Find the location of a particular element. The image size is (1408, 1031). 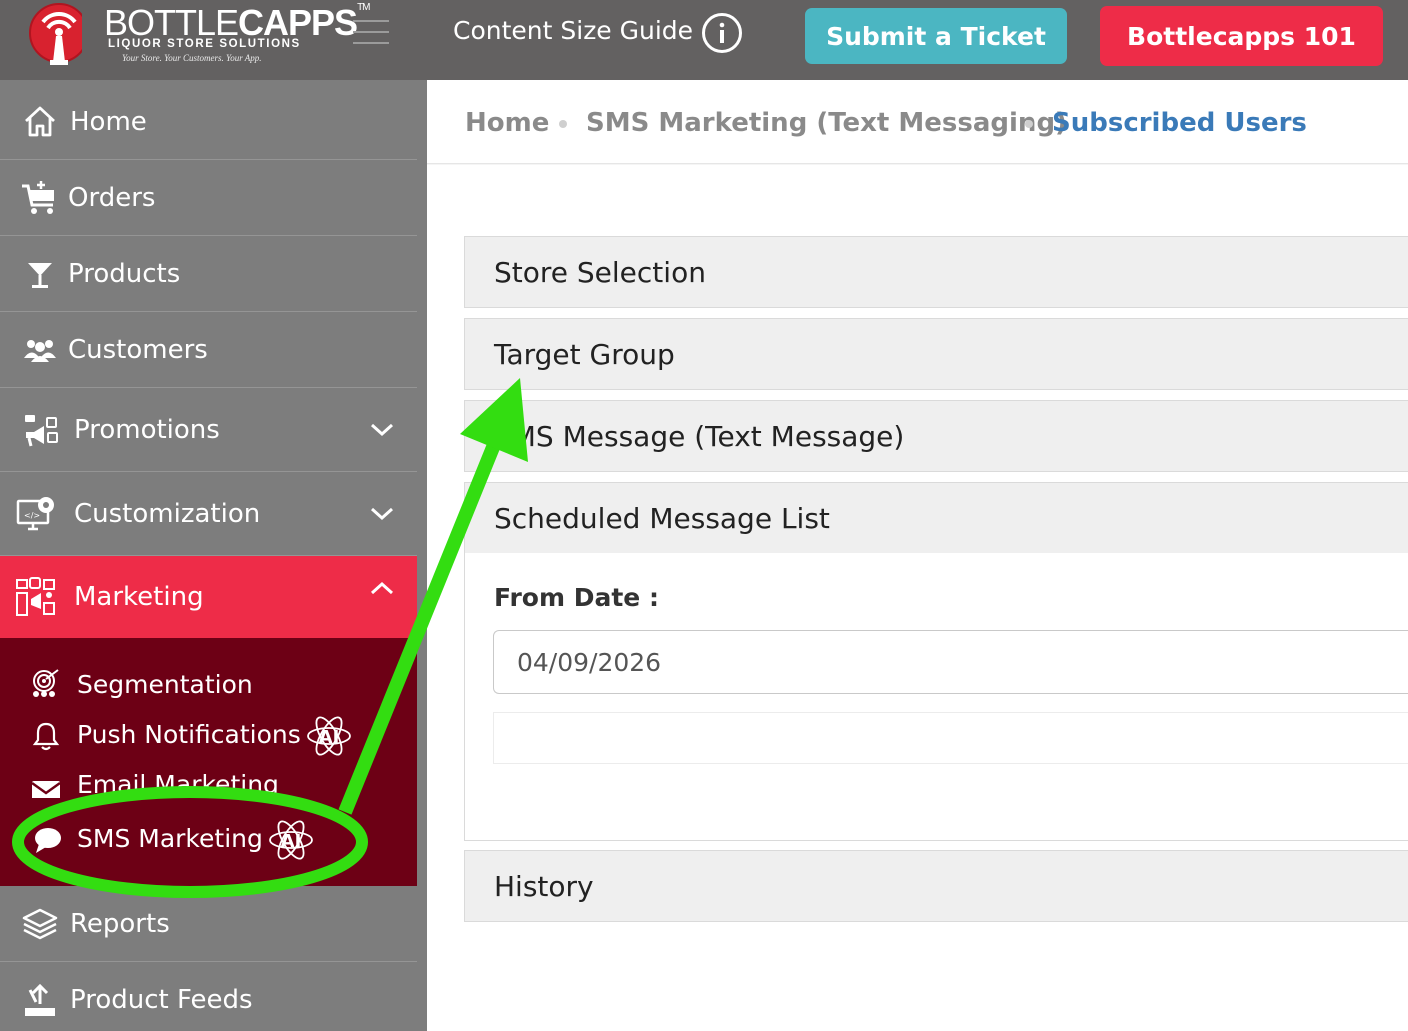

sidebar-item-promotions: Promotions is located at coordinates (208, 430).